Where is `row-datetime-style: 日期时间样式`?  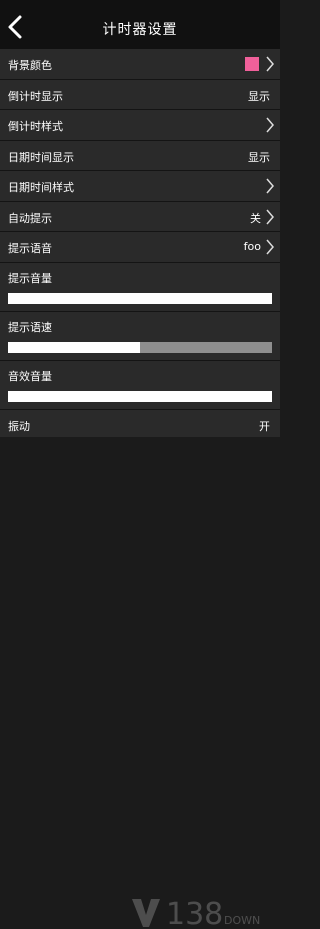 row-datetime-style: 日期时间样式 is located at coordinates (140, 186).